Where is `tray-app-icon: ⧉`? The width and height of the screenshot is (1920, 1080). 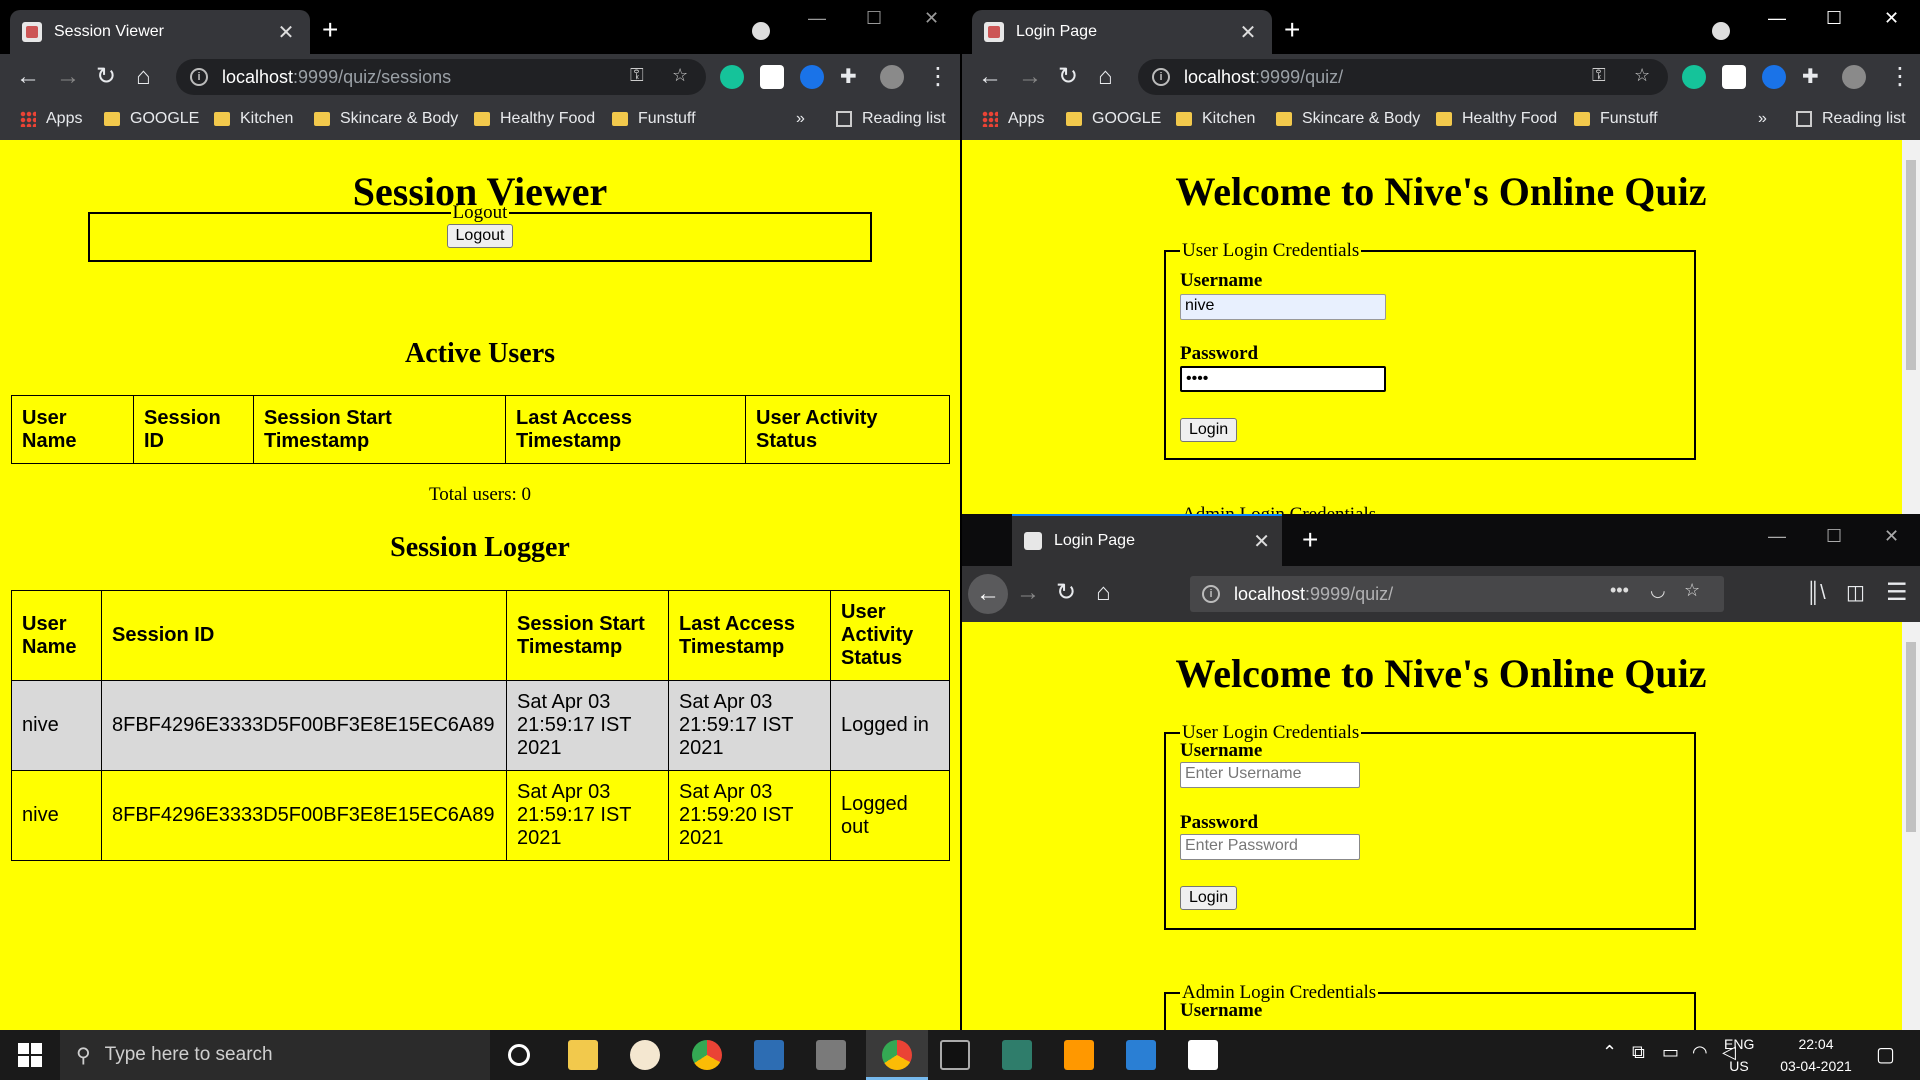
tray-app-icon: ⧉ is located at coordinates (1638, 1052).